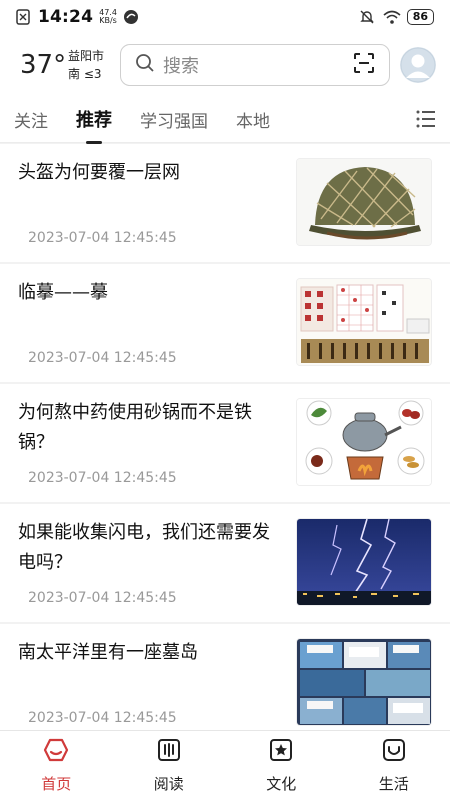 The image size is (450, 800). I want to click on network-speed: 47.4 KB/s, so click(108, 17).